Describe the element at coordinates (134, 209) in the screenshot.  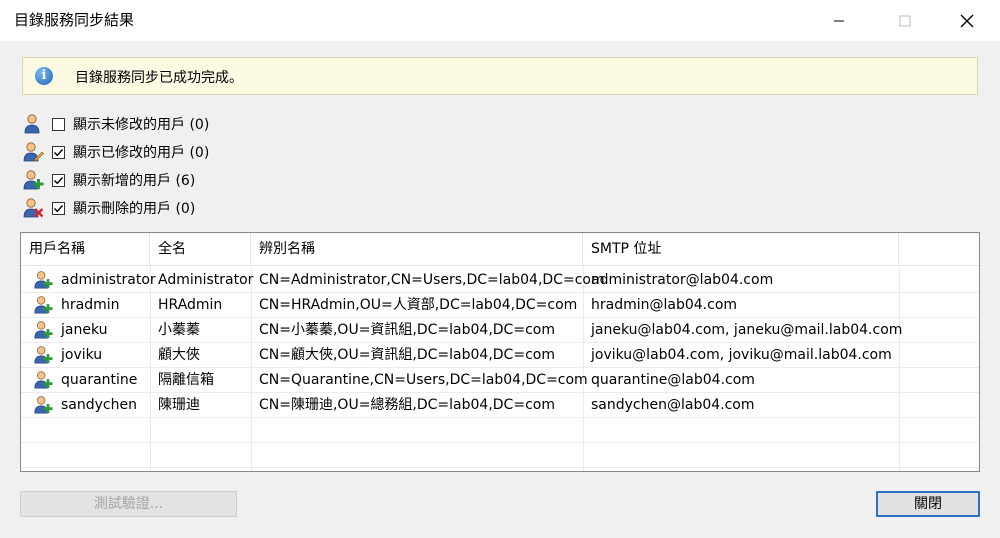
I see `filter-label-deleted: 顯示刪除的用戶 (0)` at that location.